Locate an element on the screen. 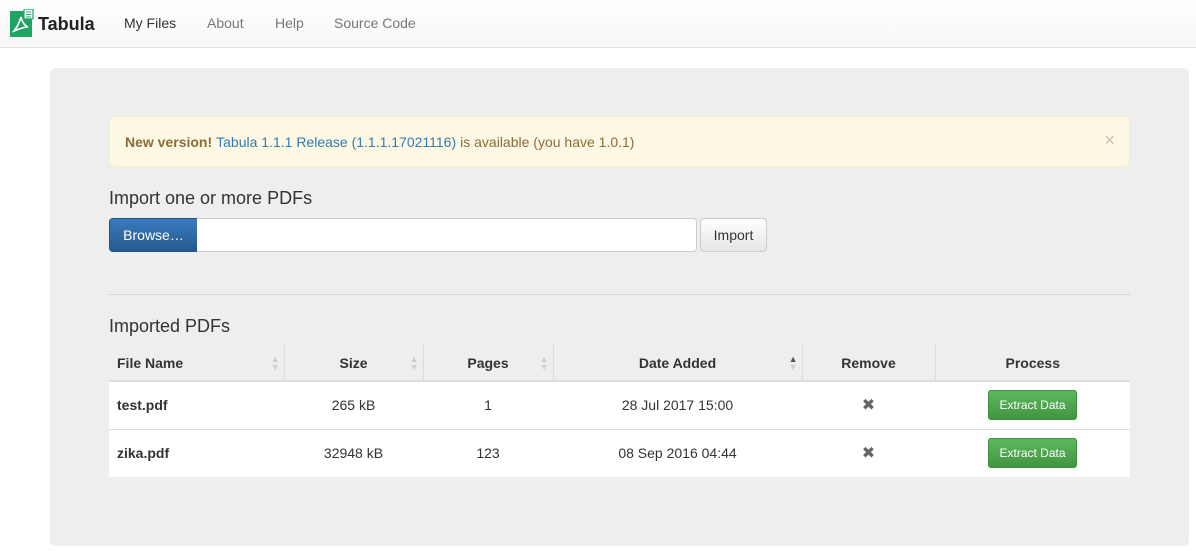 This screenshot has width=1196, height=551. sort-ascending-icon: ▲ ▼ is located at coordinates (793, 363).